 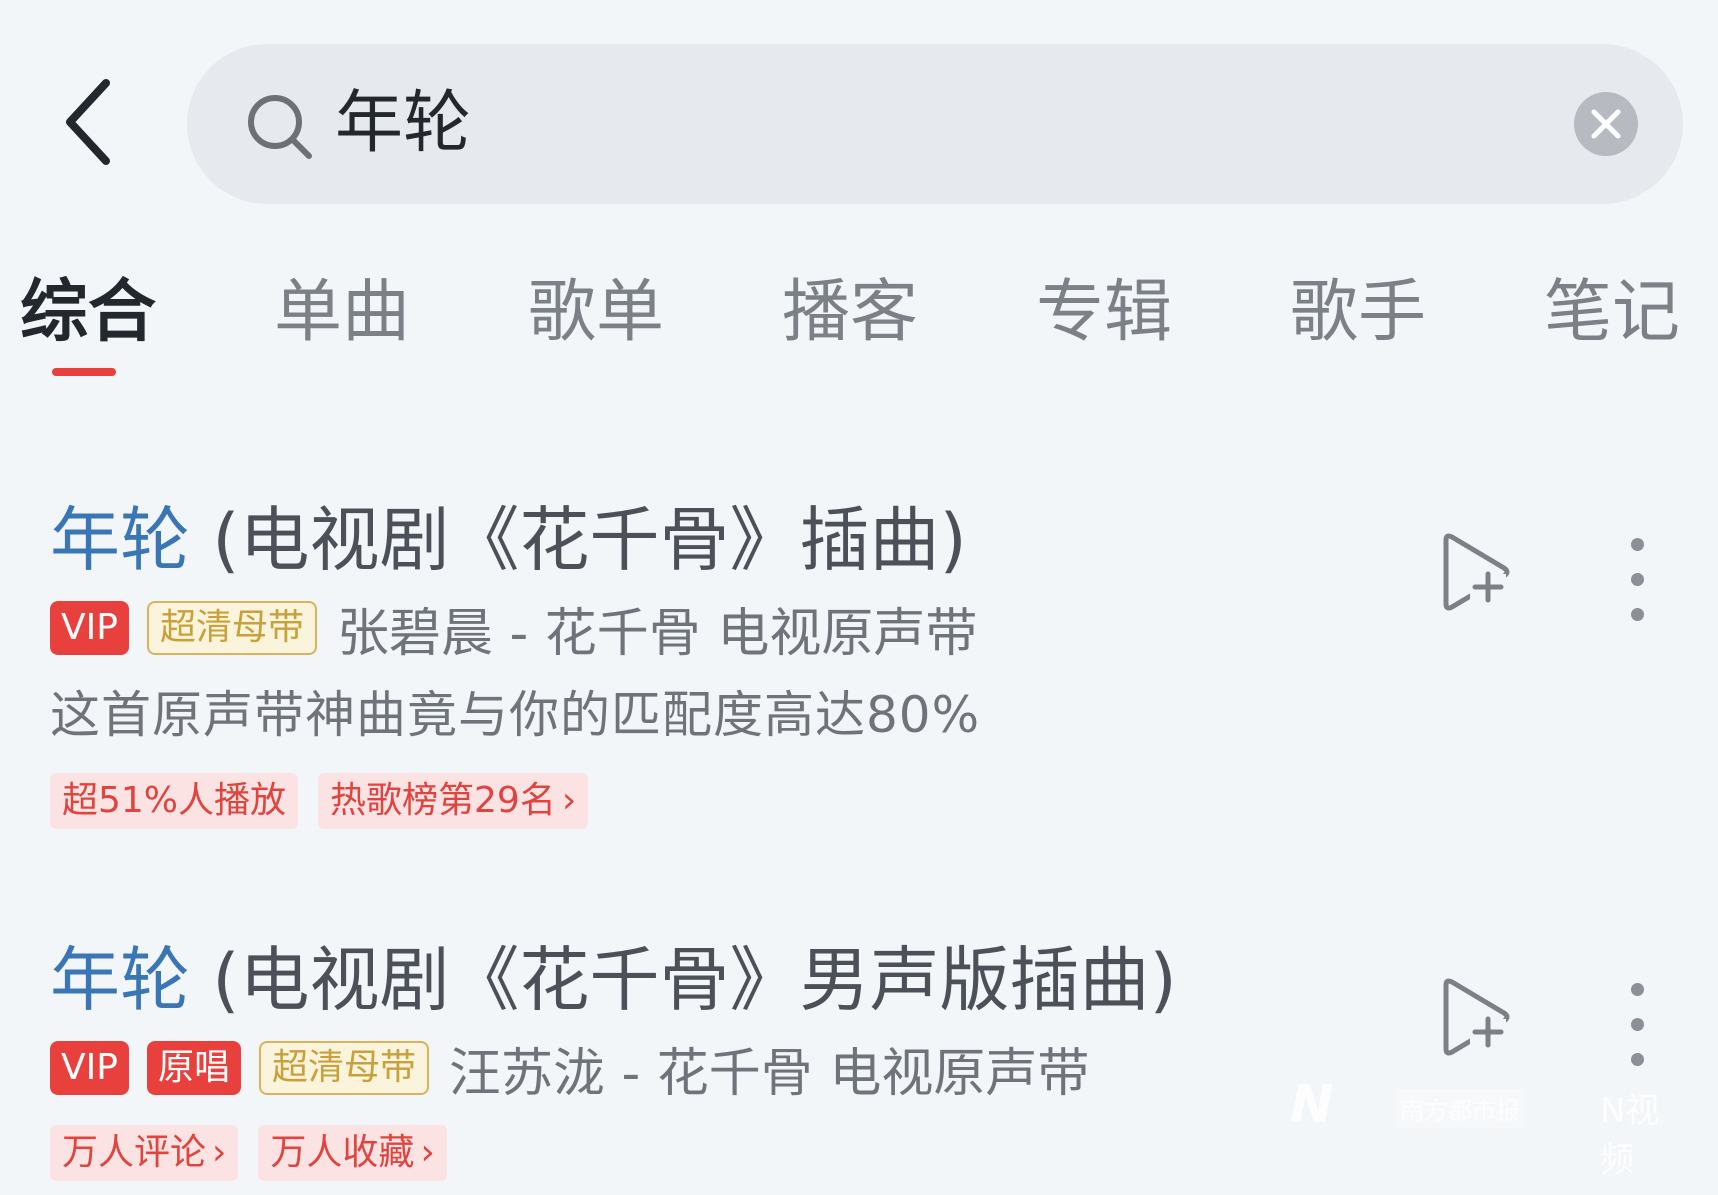 I want to click on tag-label: 热歌榜第29名, so click(x=443, y=800).